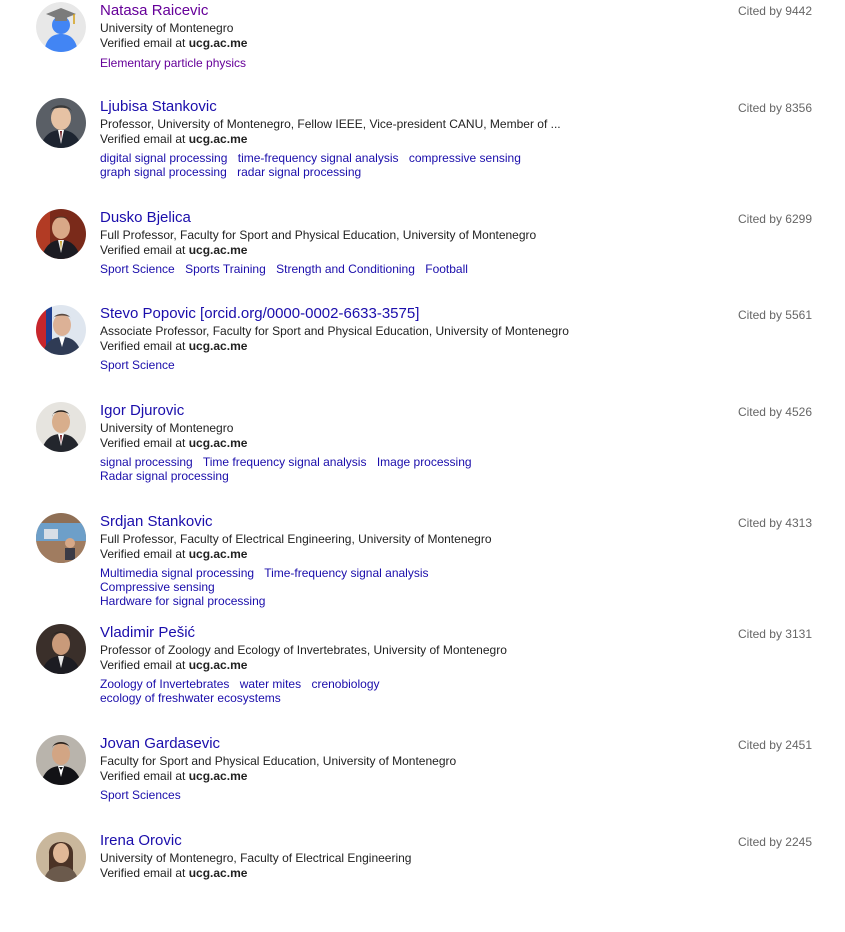 Image resolution: width=845 pixels, height=932 pixels. Describe the element at coordinates (173, 63) in the screenshot. I see `interest-link: Elementary particle physics` at that location.